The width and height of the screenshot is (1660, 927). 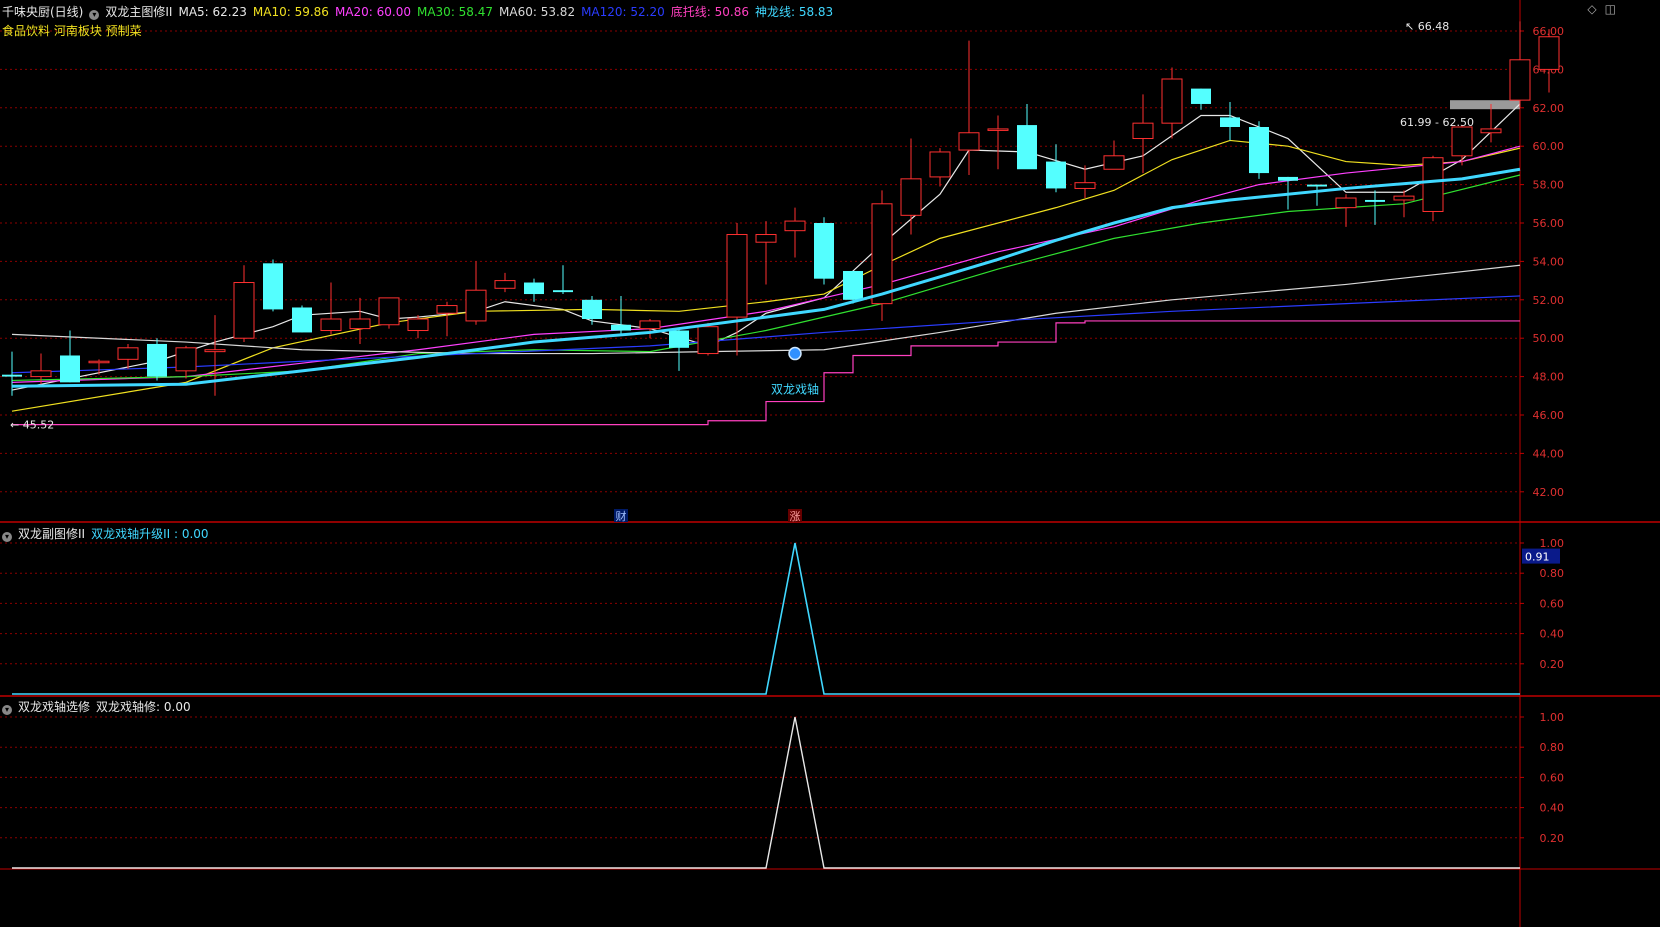 I want to click on stock-title: 千味央厨(日线), so click(x=43, y=12).